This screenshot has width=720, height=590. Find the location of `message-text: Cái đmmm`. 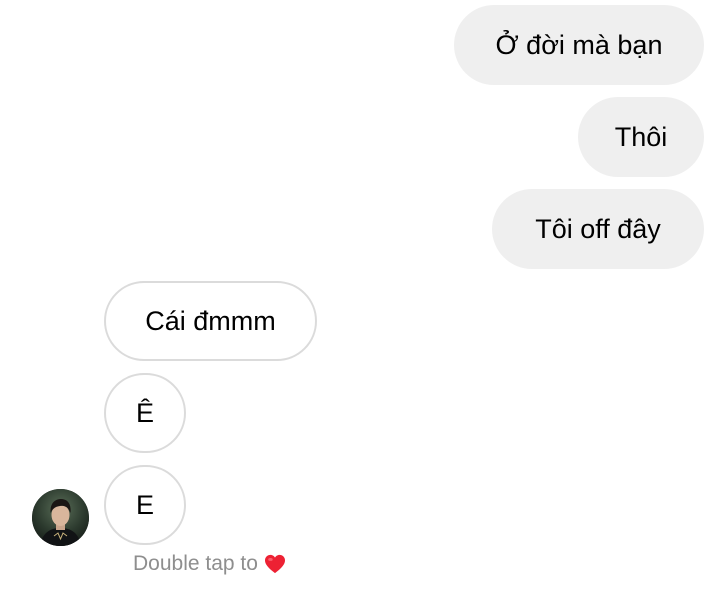

message-text: Cái đmmm is located at coordinates (210, 320).